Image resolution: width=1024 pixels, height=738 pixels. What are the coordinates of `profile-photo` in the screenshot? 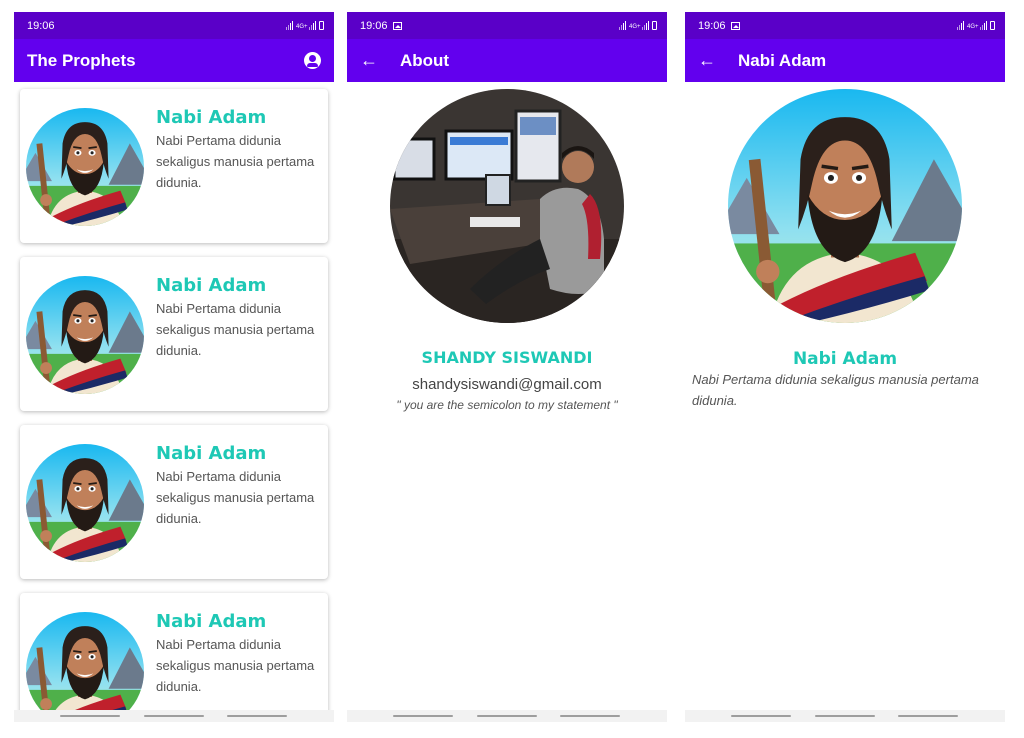 It's located at (507, 206).